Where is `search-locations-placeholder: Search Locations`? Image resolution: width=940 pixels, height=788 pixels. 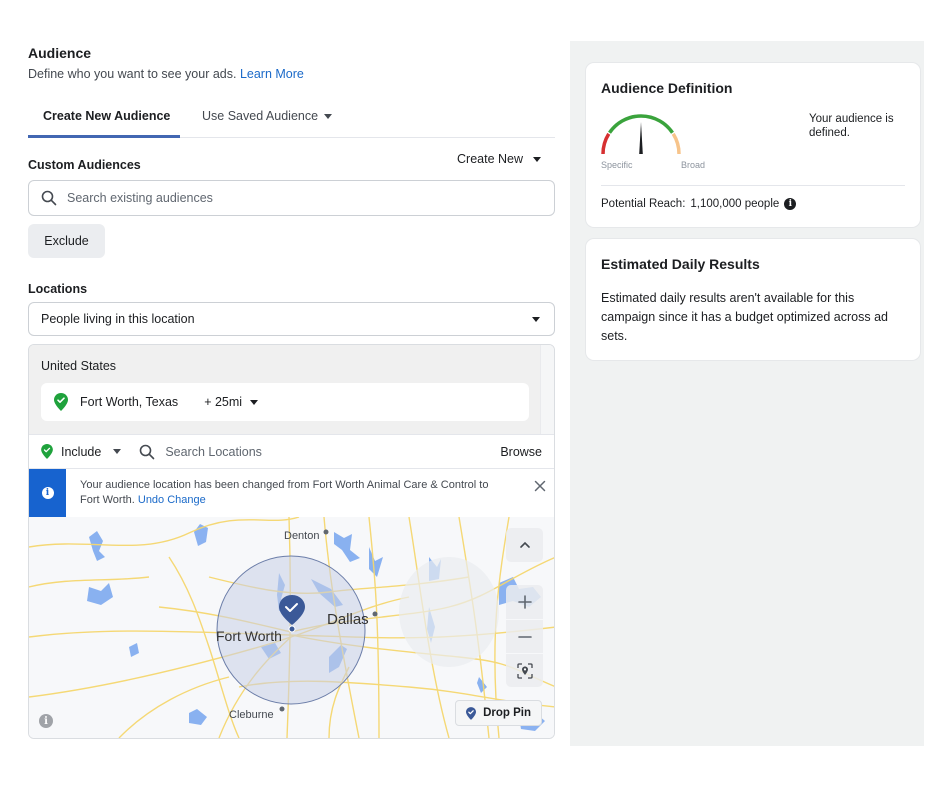 search-locations-placeholder: Search Locations is located at coordinates (213, 451).